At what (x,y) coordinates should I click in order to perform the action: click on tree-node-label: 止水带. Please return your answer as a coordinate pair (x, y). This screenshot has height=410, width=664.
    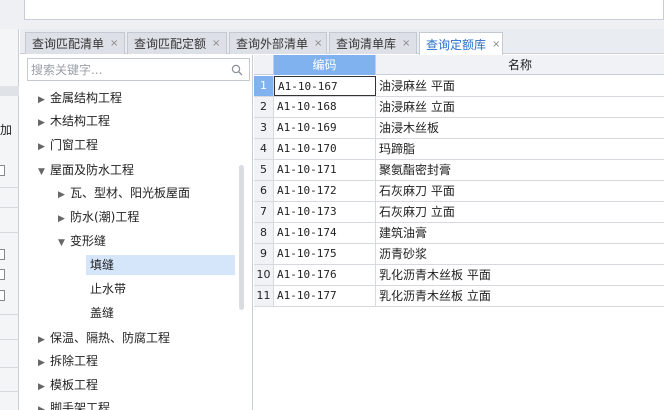
    Looking at the image, I should click on (108, 289).